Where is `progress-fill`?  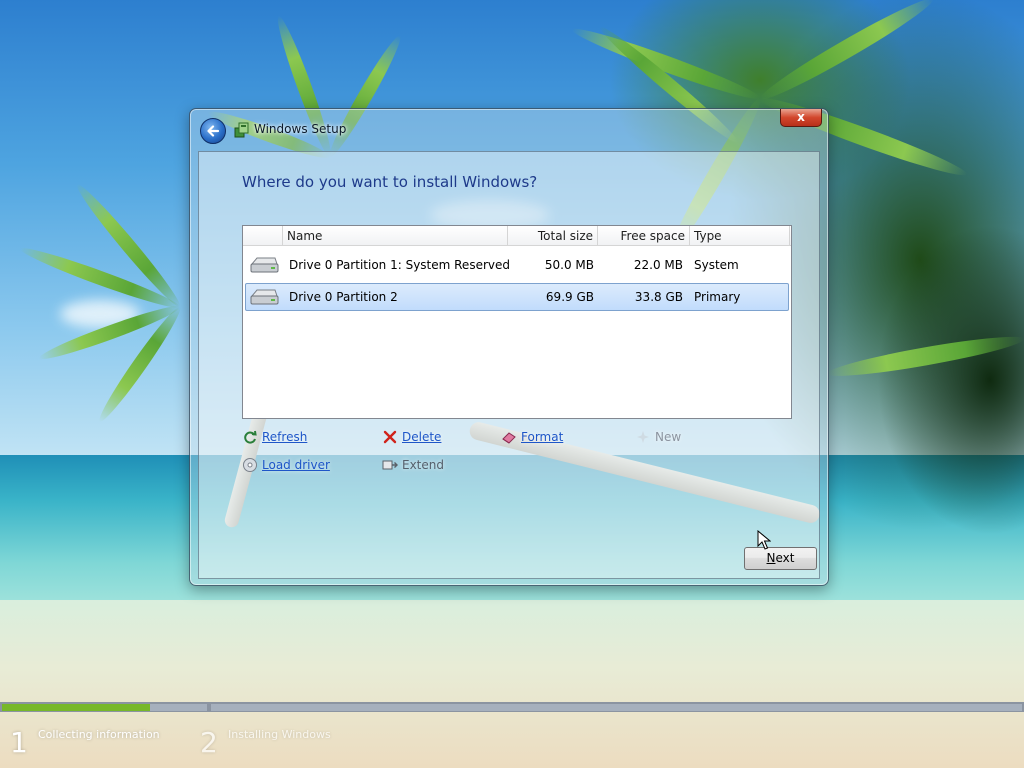 progress-fill is located at coordinates (76, 707).